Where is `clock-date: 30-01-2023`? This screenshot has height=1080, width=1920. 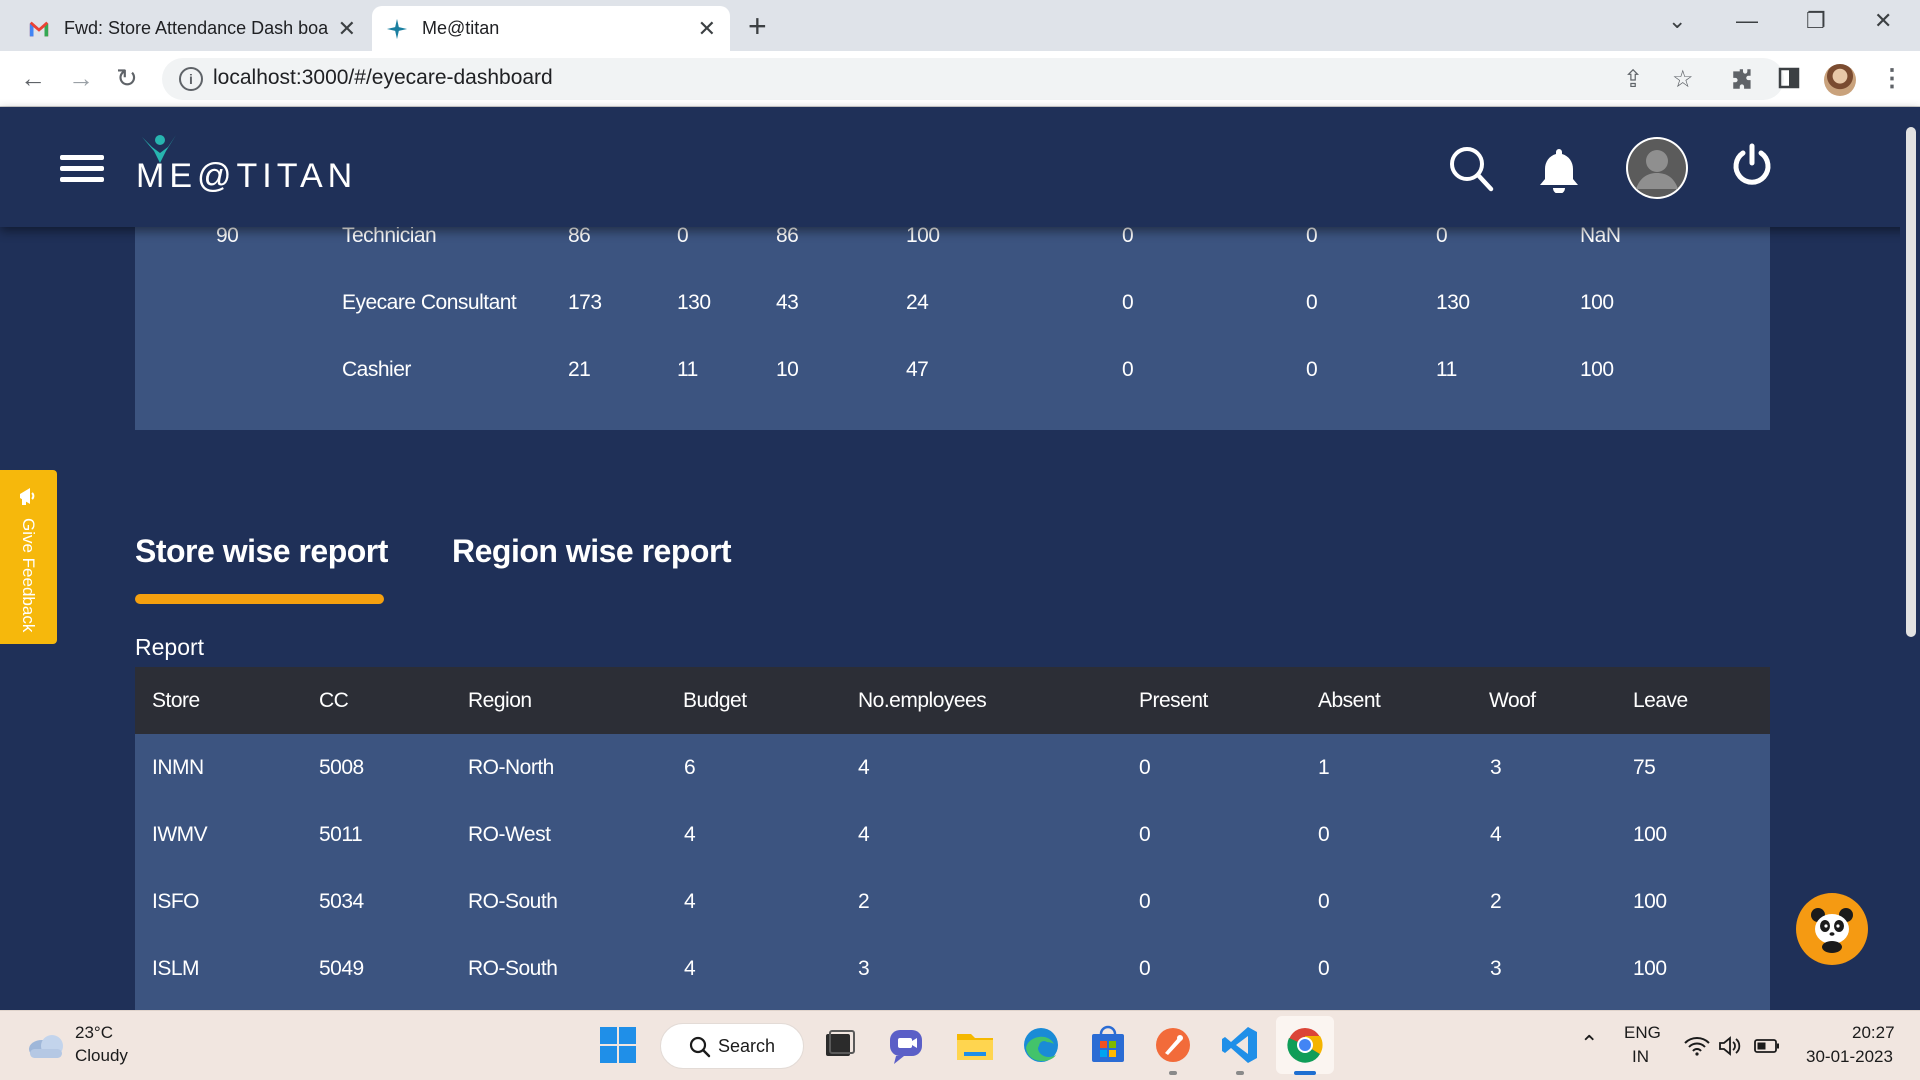
clock-date: 30-01-2023 is located at coordinates (1849, 1057).